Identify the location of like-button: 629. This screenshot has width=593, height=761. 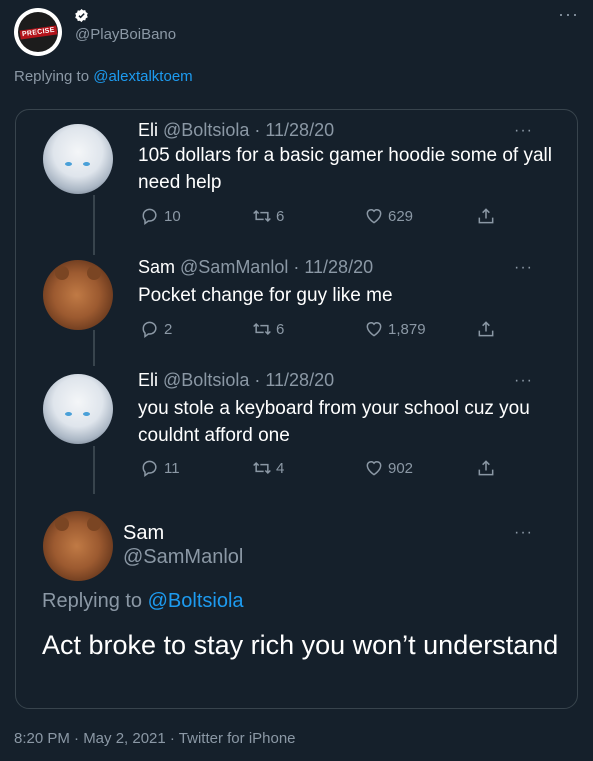
(388, 216).